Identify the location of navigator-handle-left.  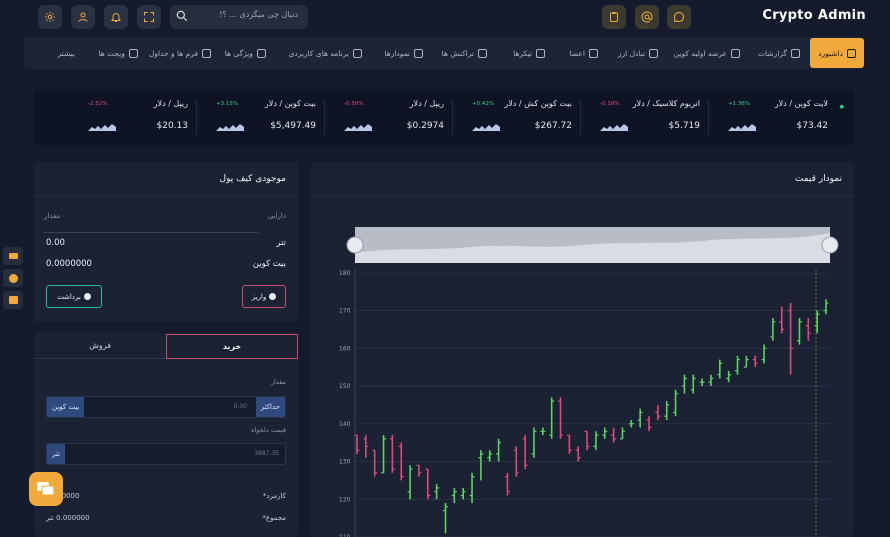
(355, 245).